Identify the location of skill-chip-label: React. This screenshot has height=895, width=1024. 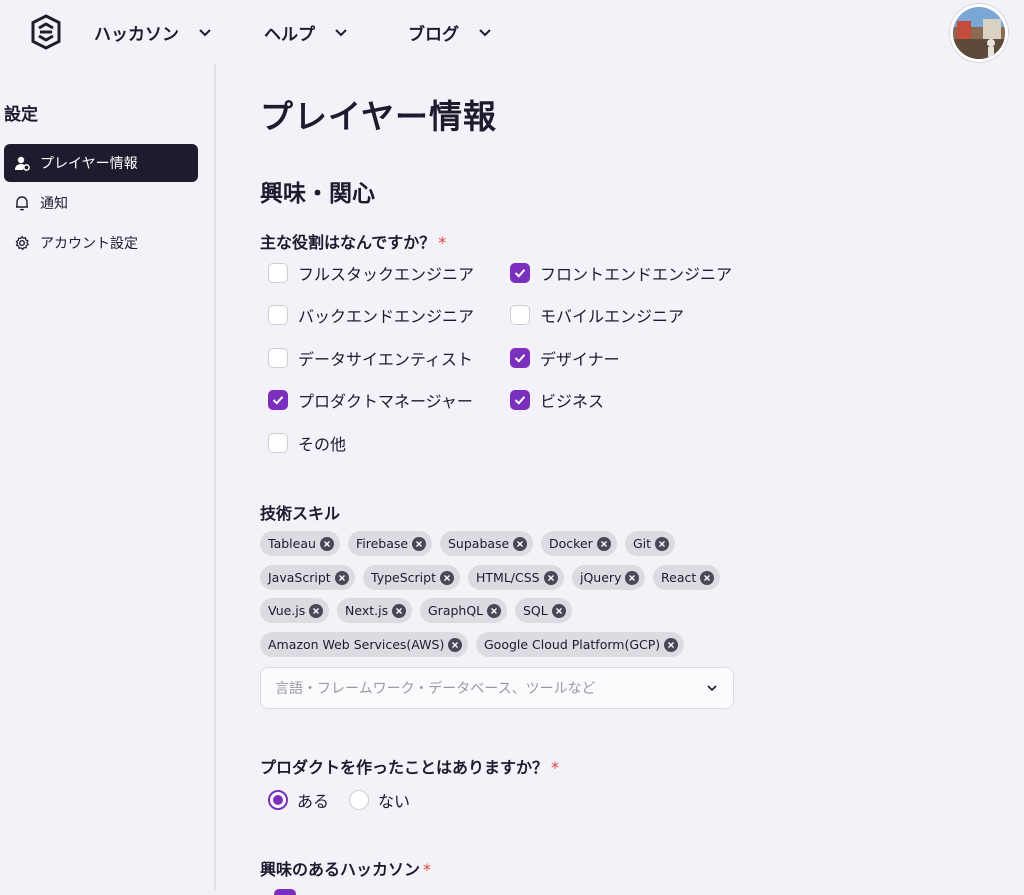
(679, 577).